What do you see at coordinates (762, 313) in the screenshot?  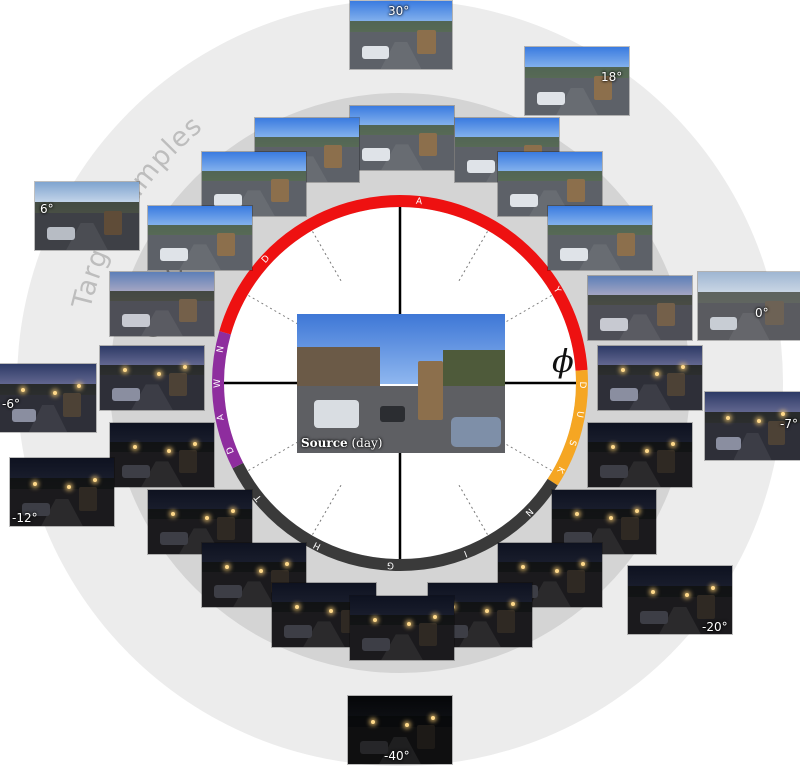 I see `target-sample-angle-label: 0°` at bounding box center [762, 313].